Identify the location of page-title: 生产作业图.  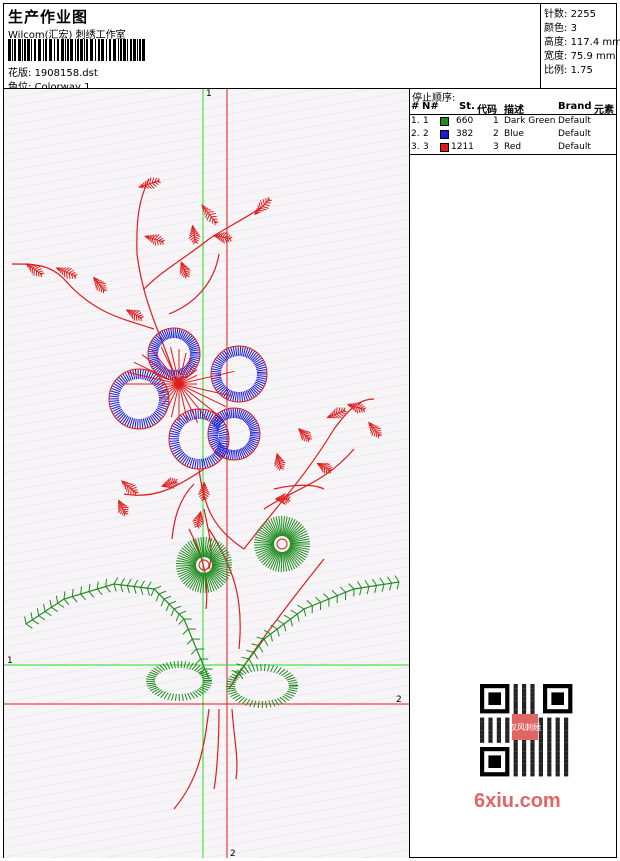
(48, 17).